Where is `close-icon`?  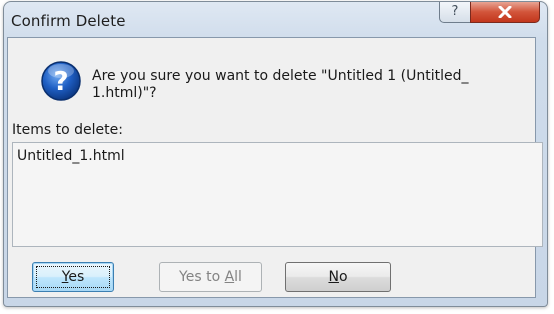 close-icon is located at coordinates (505, 12).